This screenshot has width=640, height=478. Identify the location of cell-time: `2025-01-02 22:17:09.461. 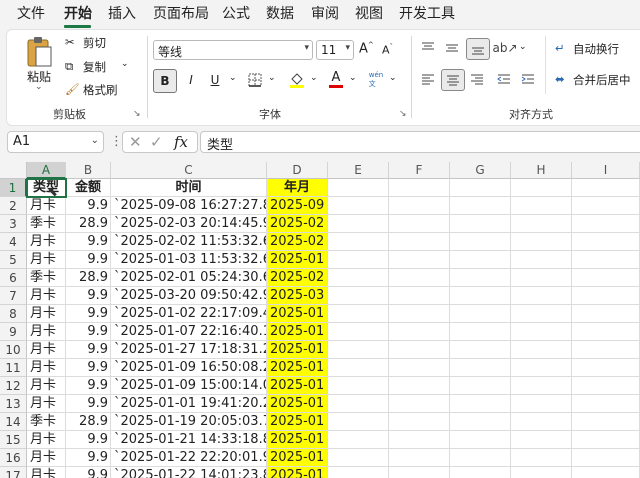
(189, 314).